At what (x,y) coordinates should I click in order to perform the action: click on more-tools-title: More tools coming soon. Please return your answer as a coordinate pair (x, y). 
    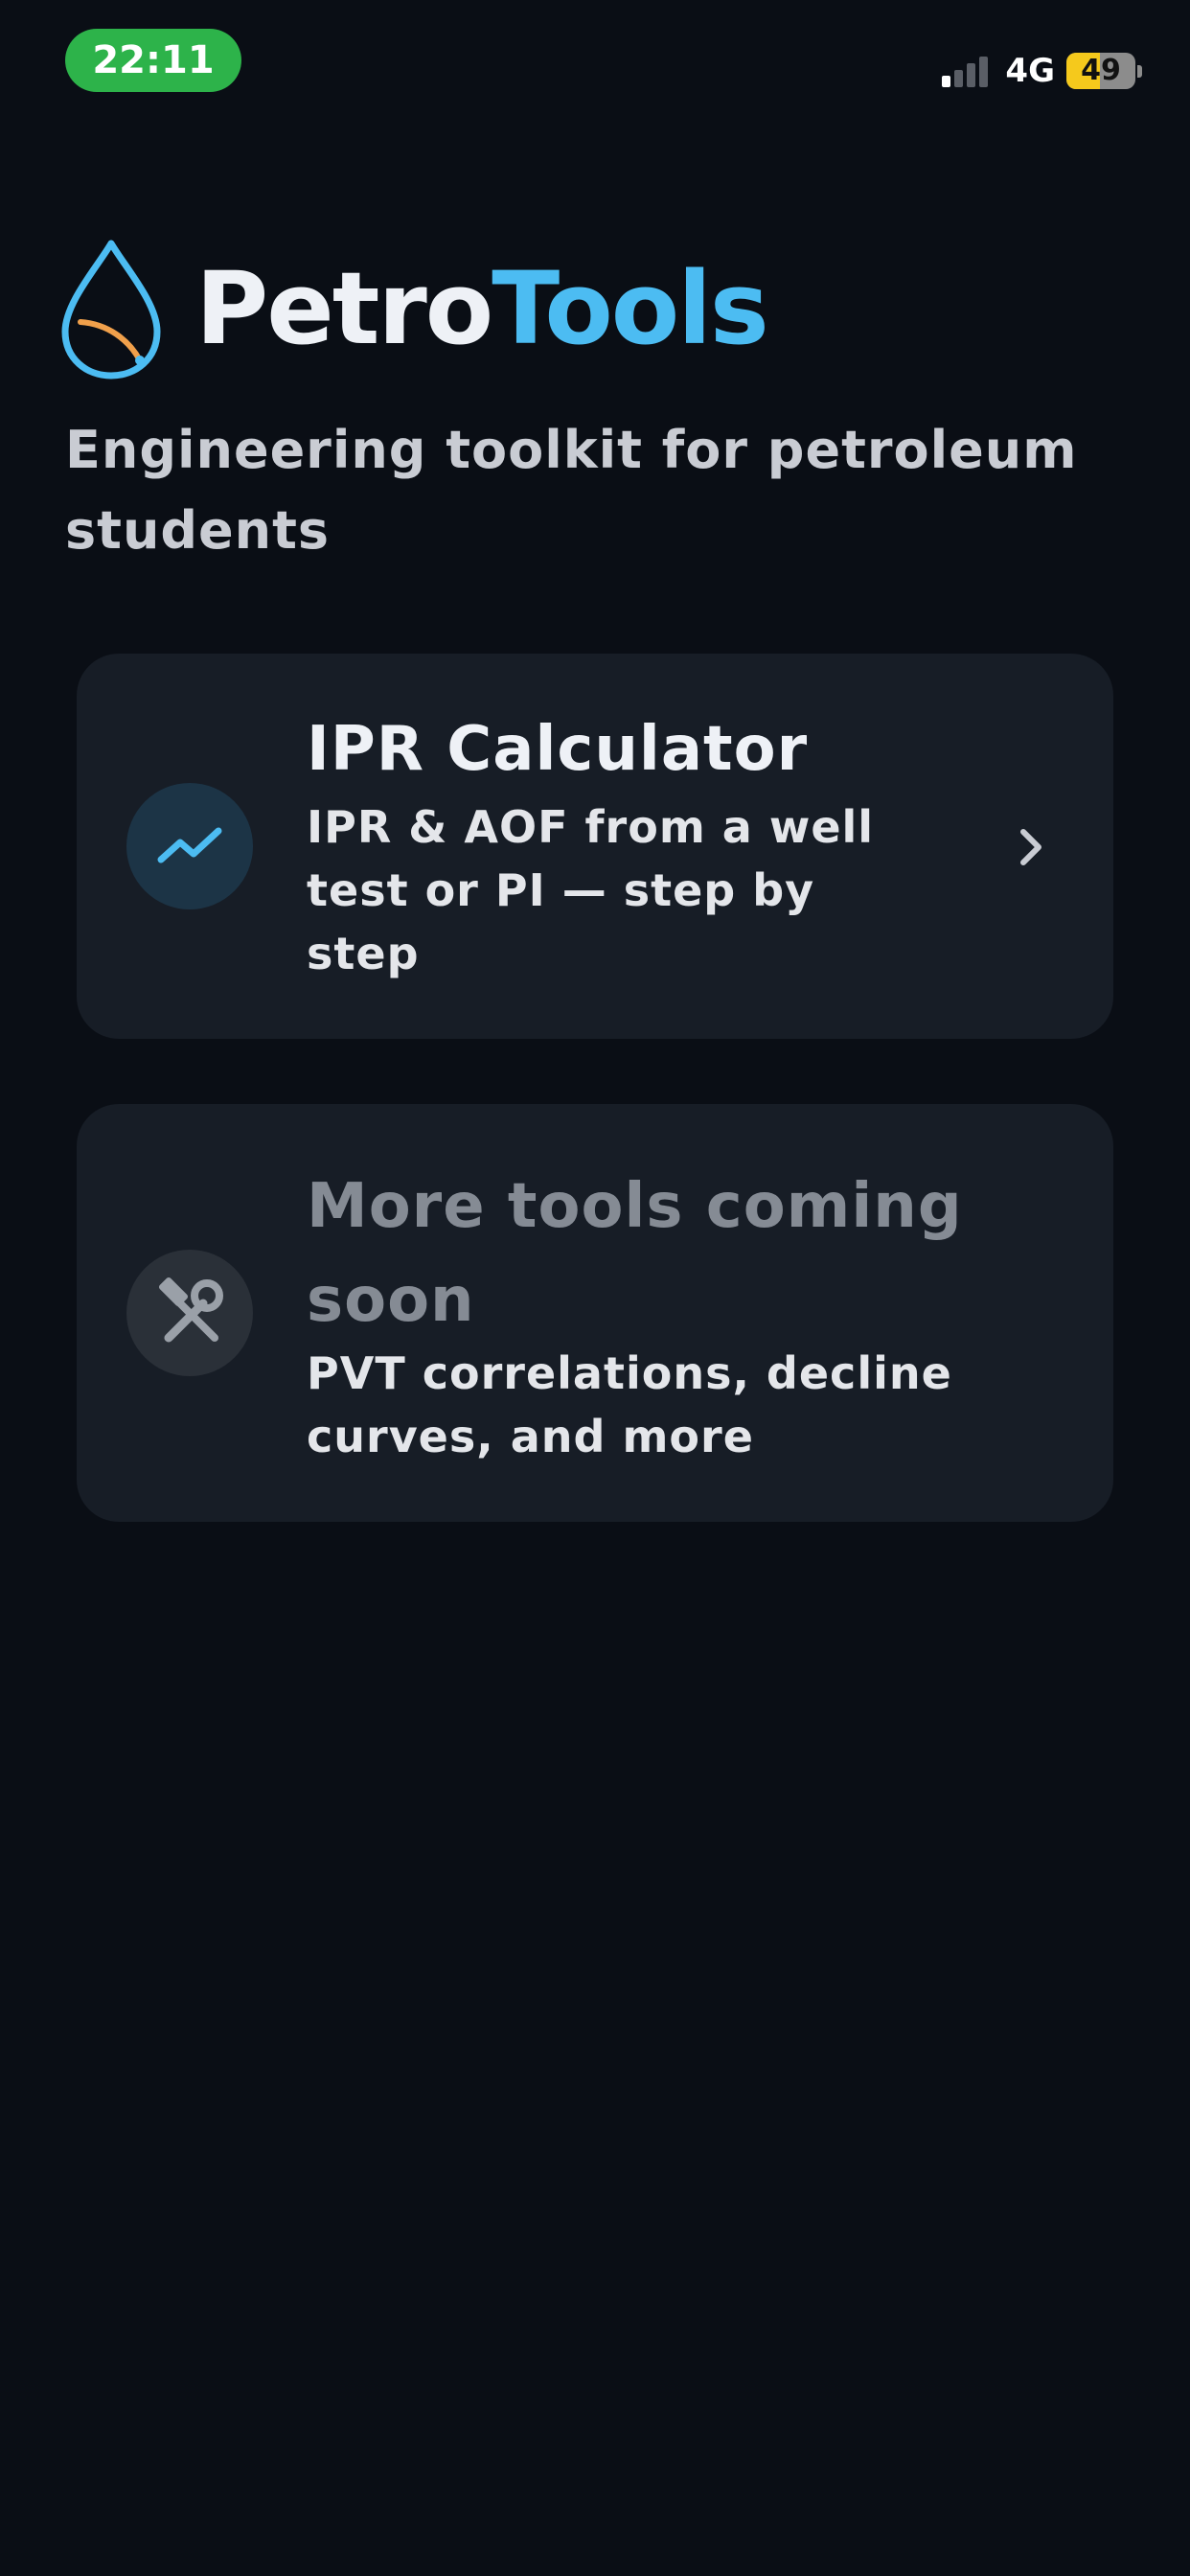
    Looking at the image, I should click on (635, 1253).